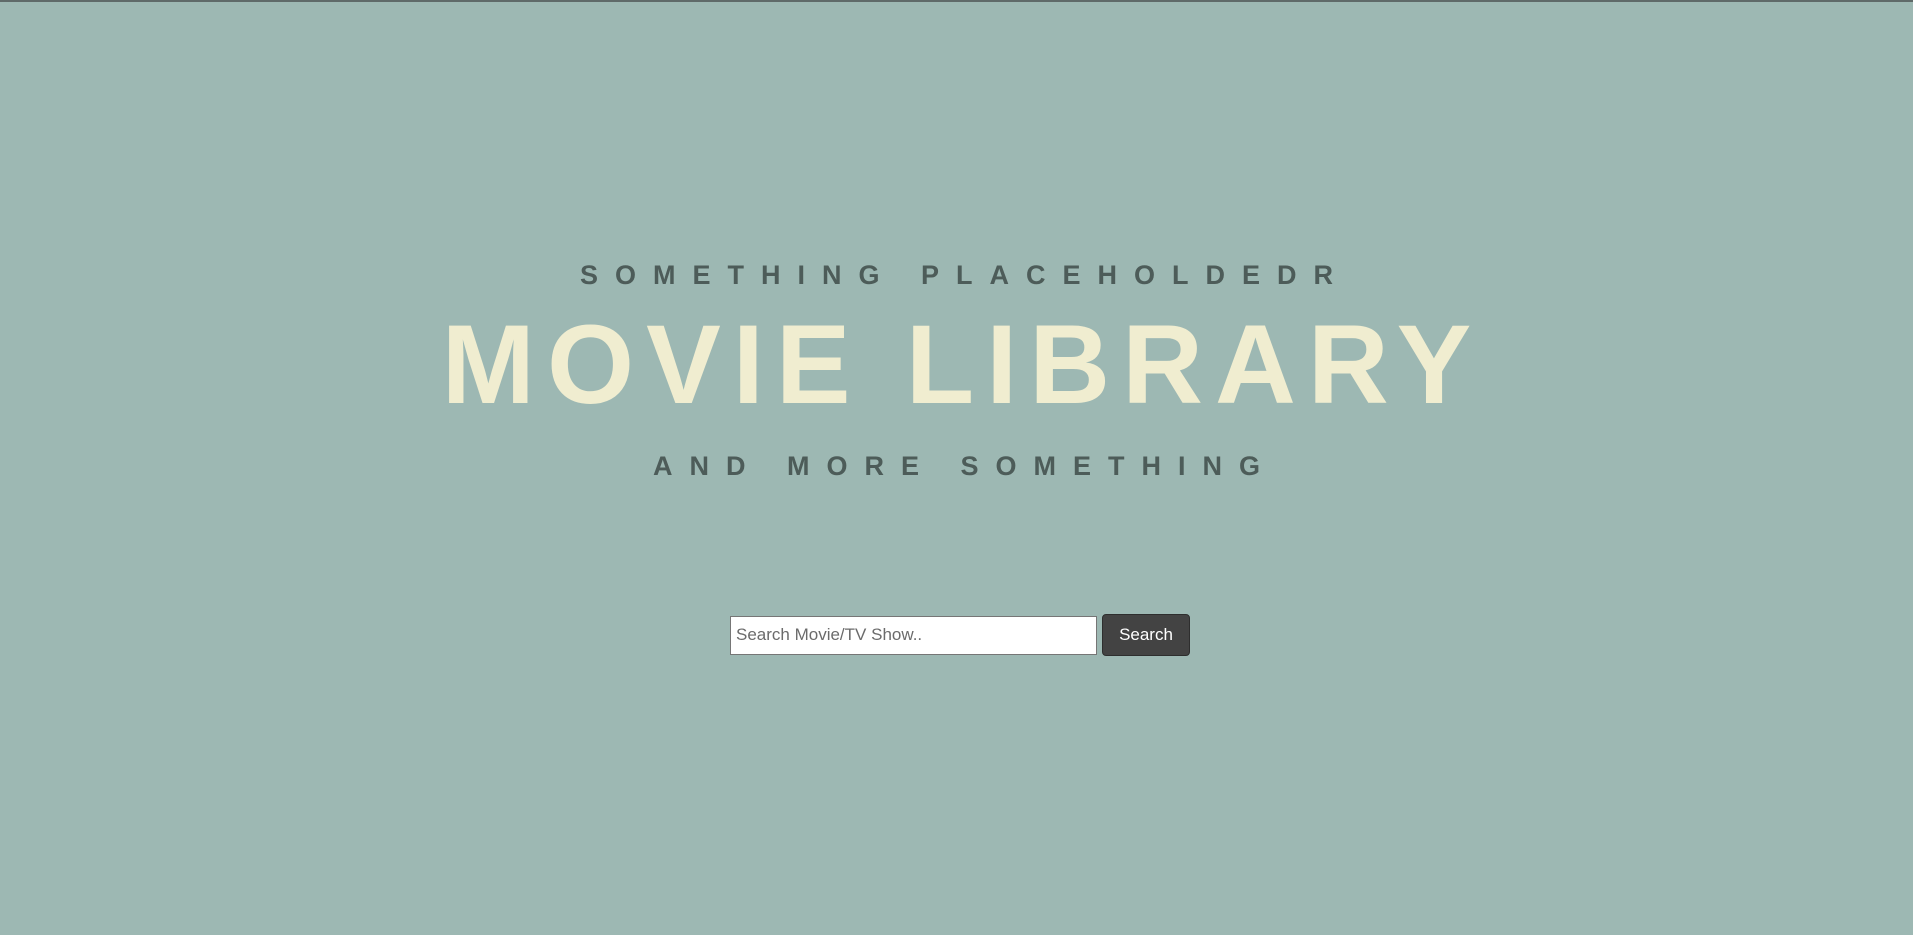 The image size is (1913, 935). What do you see at coordinates (1146, 635) in the screenshot?
I see `search-button: Search` at bounding box center [1146, 635].